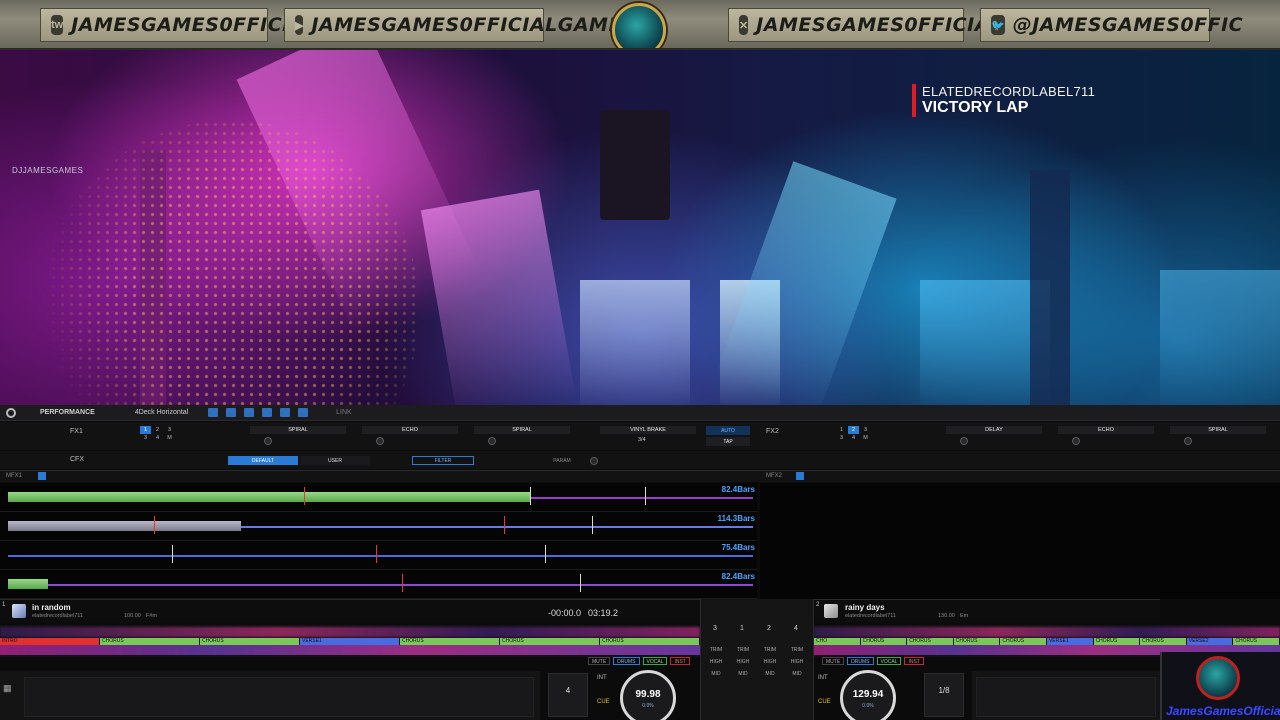 The width and height of the screenshot is (1280, 720). I want to click on beat-marker, so click(530, 496).